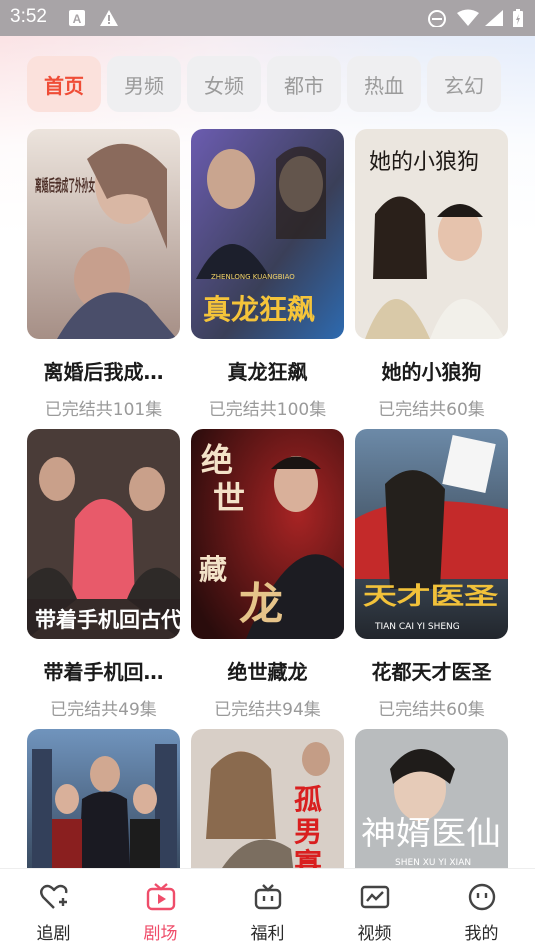  I want to click on svg-text: 天才医圣, so click(431, 596).